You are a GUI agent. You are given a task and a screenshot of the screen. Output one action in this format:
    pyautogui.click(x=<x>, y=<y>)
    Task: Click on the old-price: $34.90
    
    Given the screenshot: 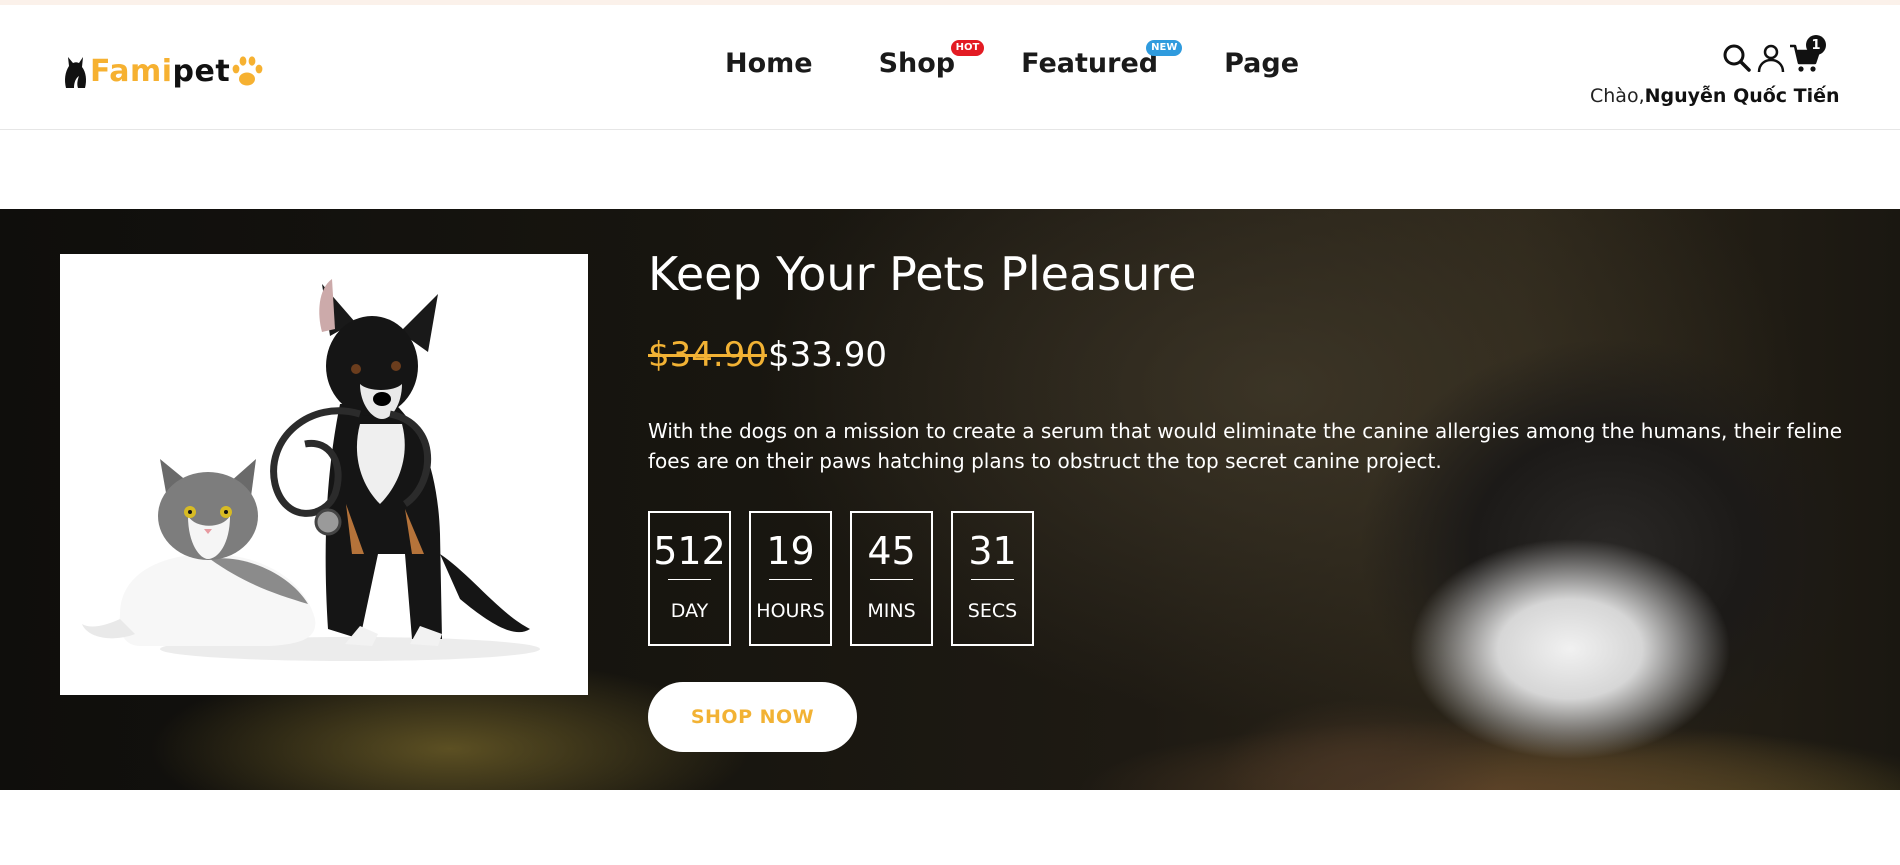 What is the action you would take?
    pyautogui.click(x=707, y=355)
    